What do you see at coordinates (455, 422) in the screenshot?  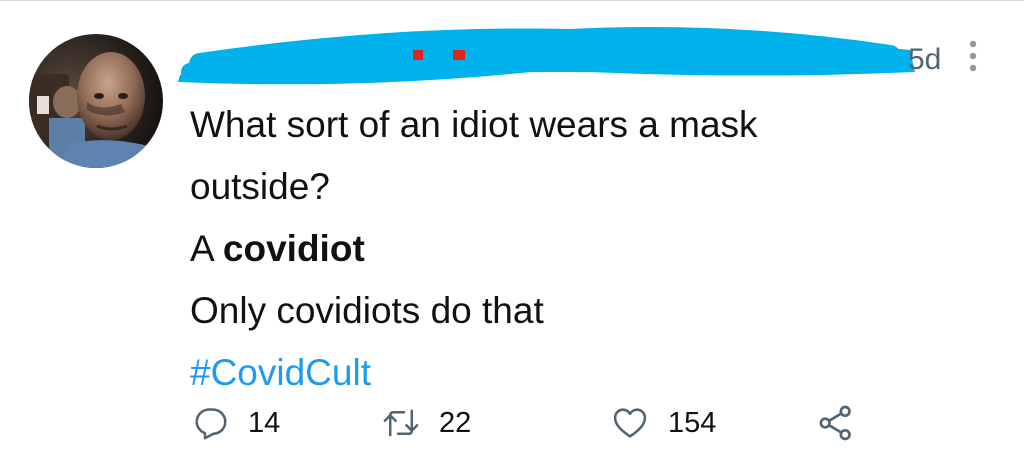 I see `retweet-count: 22` at bounding box center [455, 422].